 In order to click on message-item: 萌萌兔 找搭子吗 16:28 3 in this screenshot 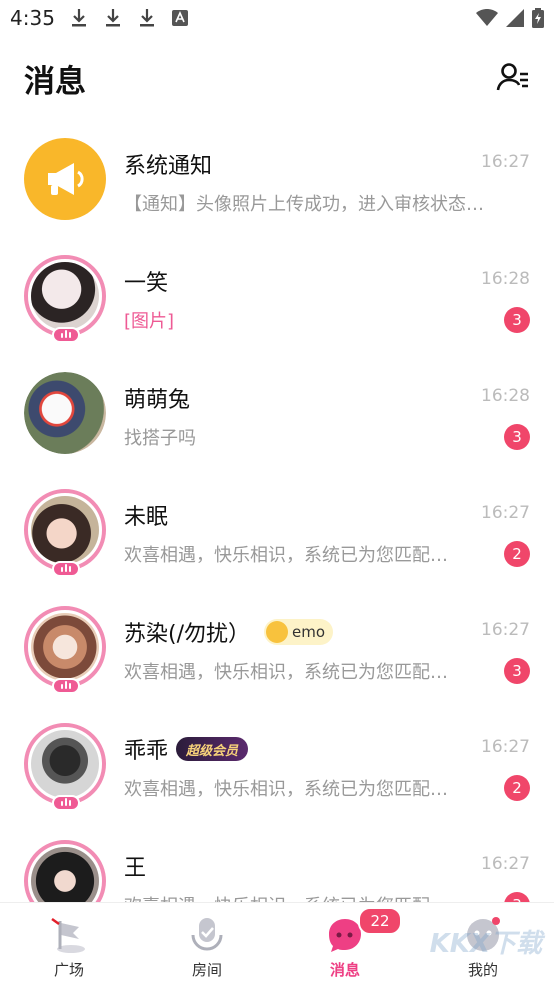, I will do `click(277, 412)`.